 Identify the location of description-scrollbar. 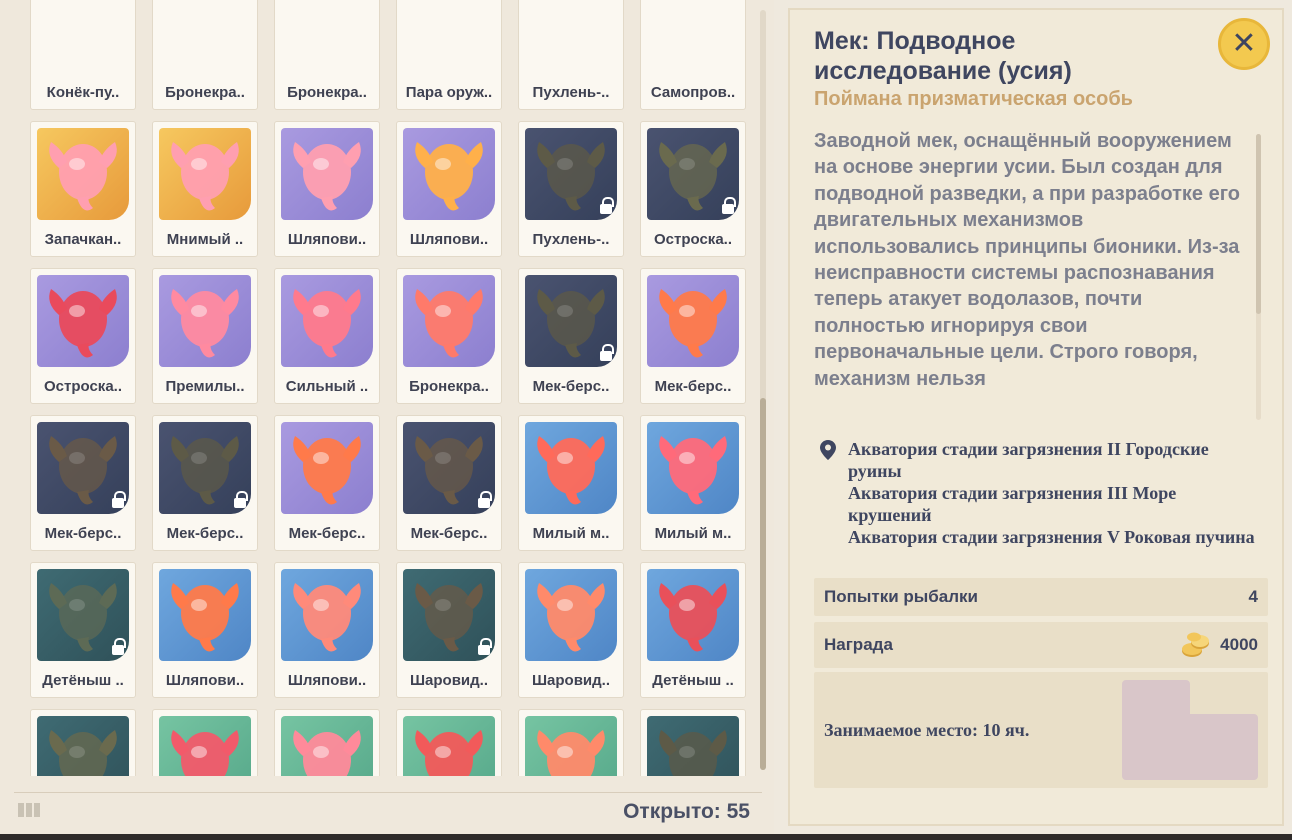
(1258, 277).